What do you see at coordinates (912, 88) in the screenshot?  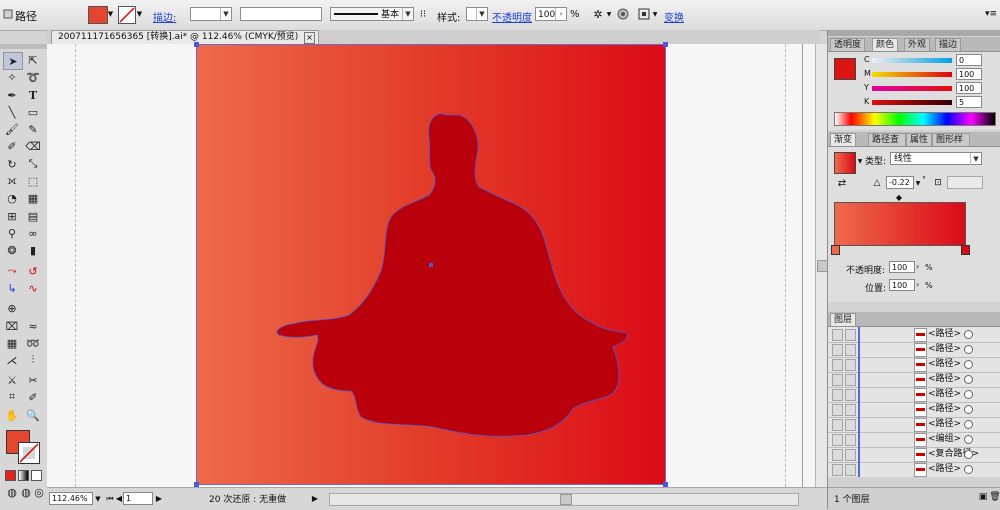 I see `yellow-slider` at bounding box center [912, 88].